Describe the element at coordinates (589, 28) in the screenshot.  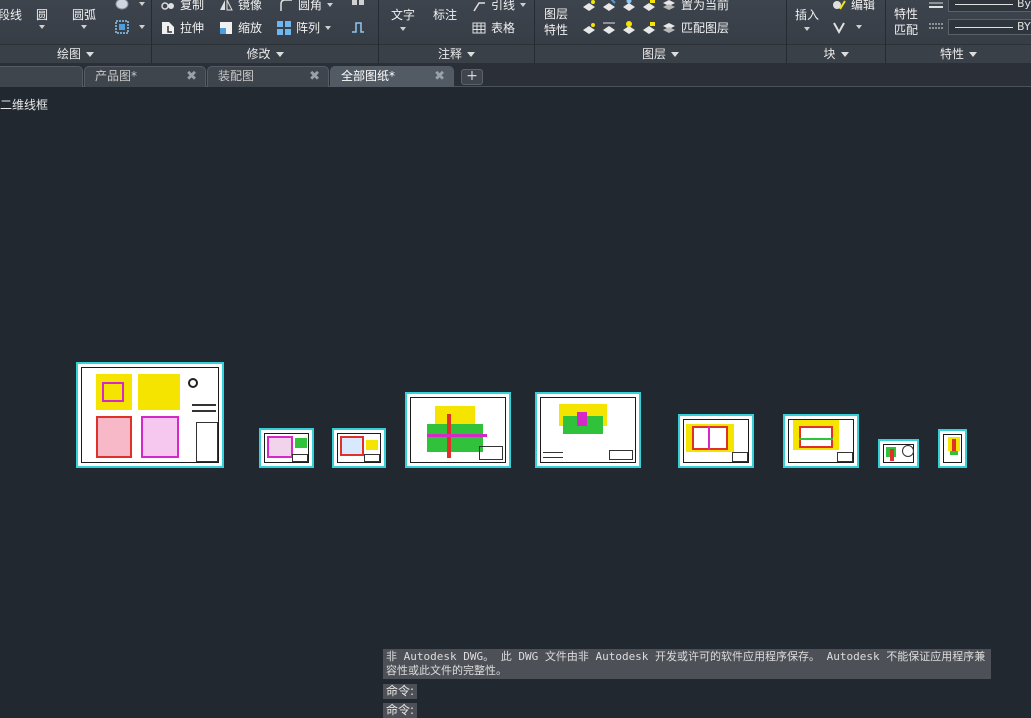
I see `layer-on-icon` at that location.